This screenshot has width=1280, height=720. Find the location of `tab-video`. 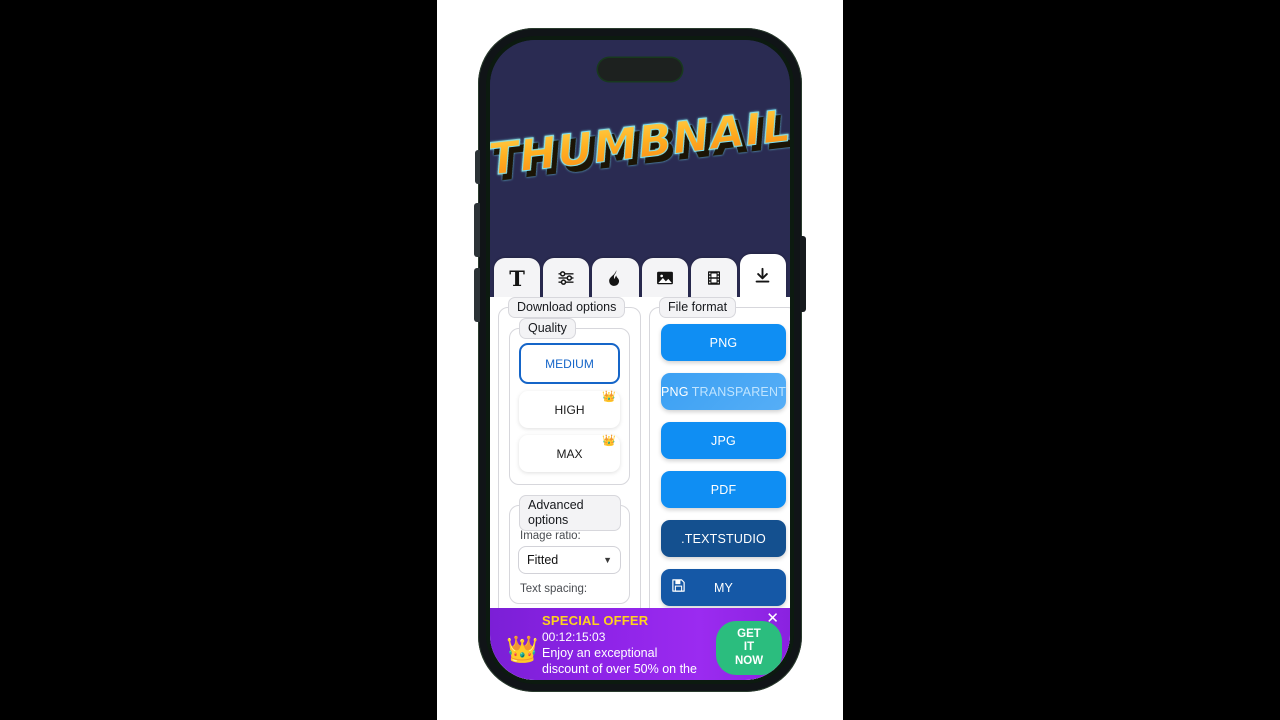

tab-video is located at coordinates (713, 278).